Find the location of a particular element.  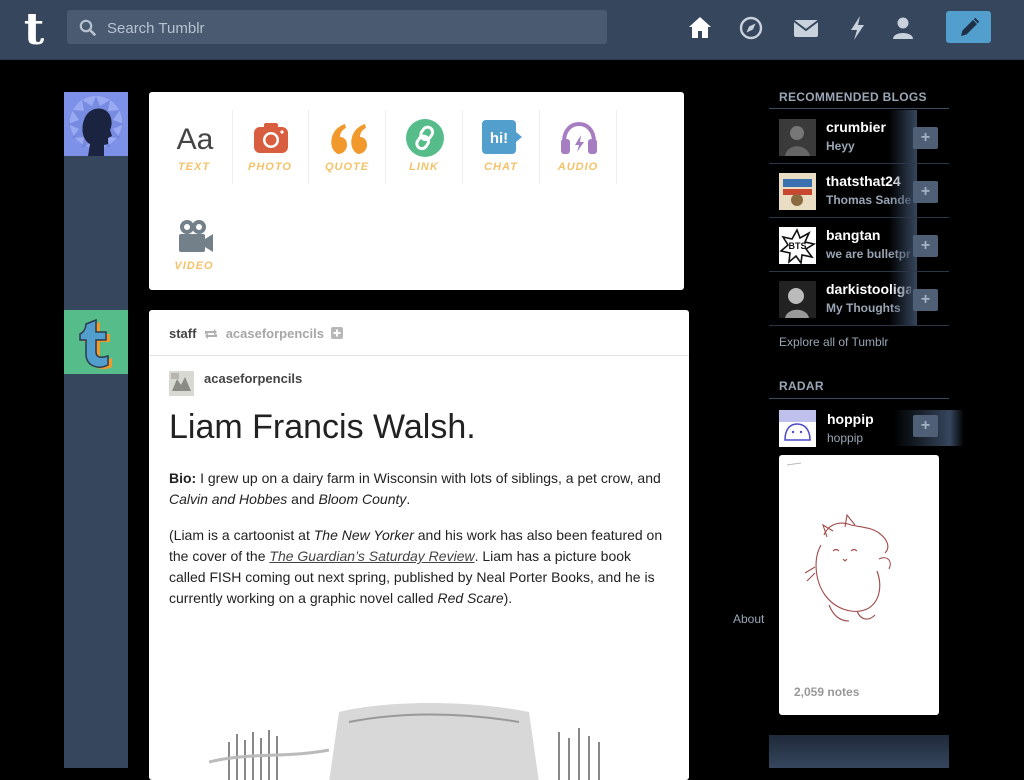

post-header: staff acaseforpencils is located at coordinates (256, 333).